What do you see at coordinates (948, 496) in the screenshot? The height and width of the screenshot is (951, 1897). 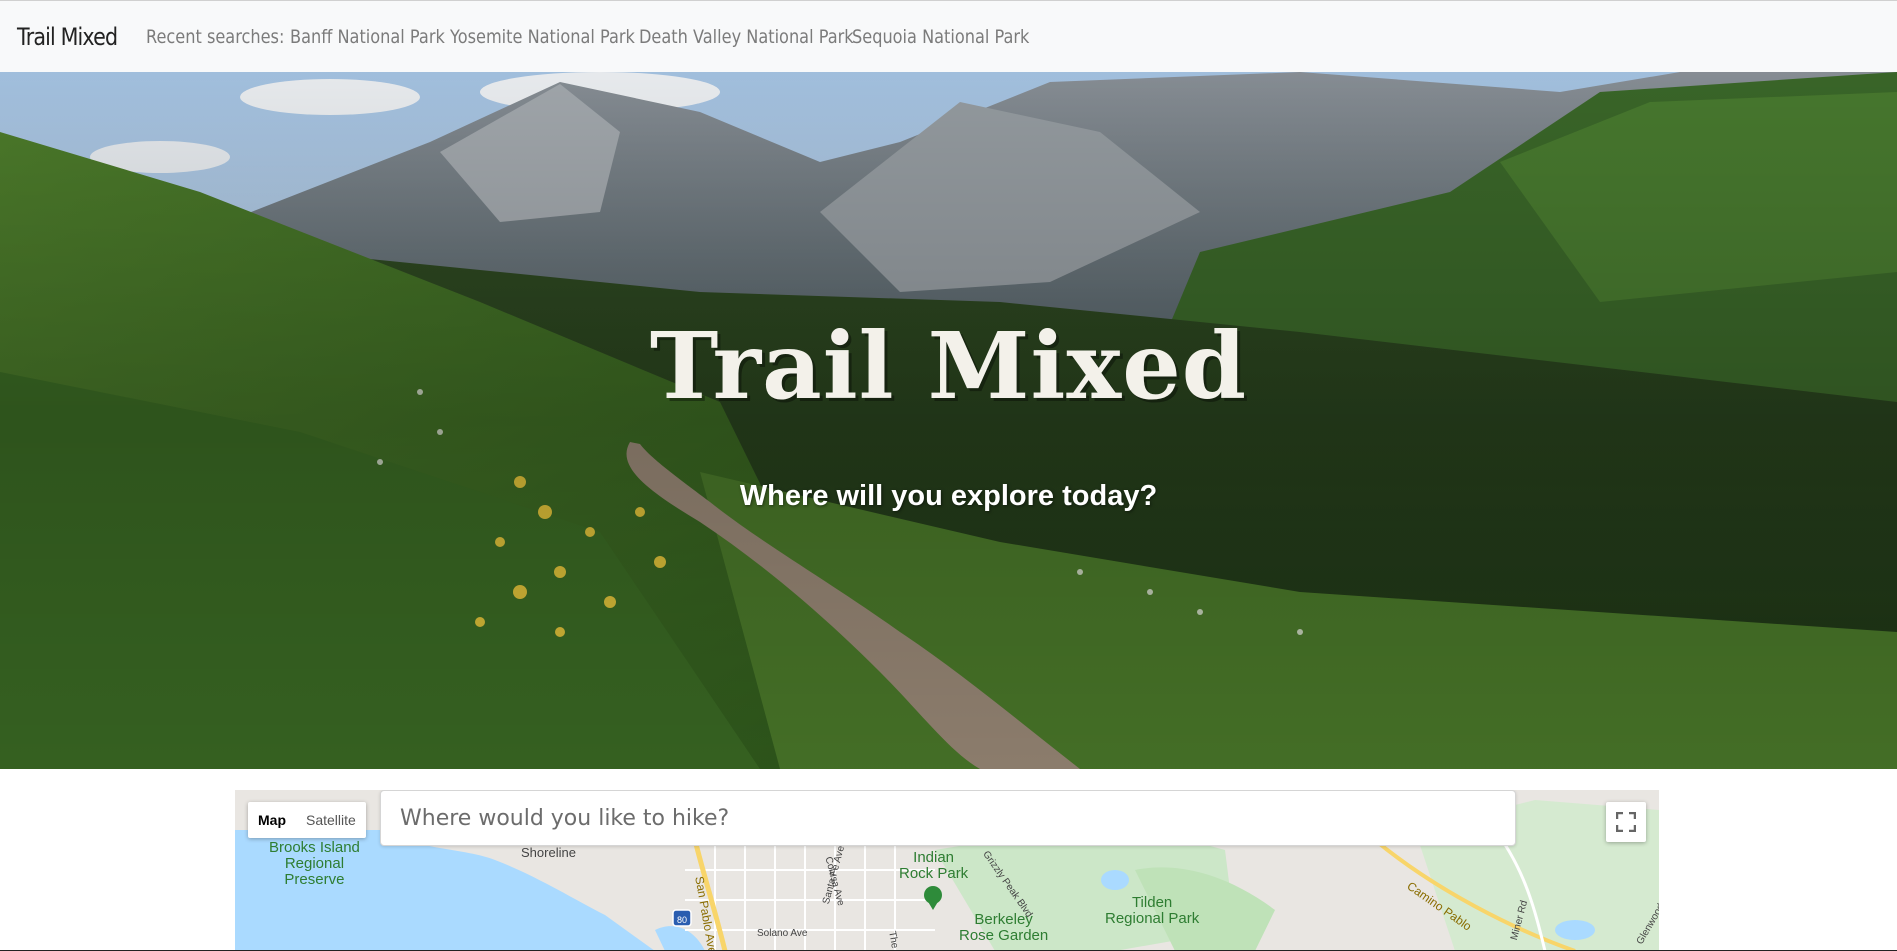 I see `hero-subtitle: Where will you explore today?` at bounding box center [948, 496].